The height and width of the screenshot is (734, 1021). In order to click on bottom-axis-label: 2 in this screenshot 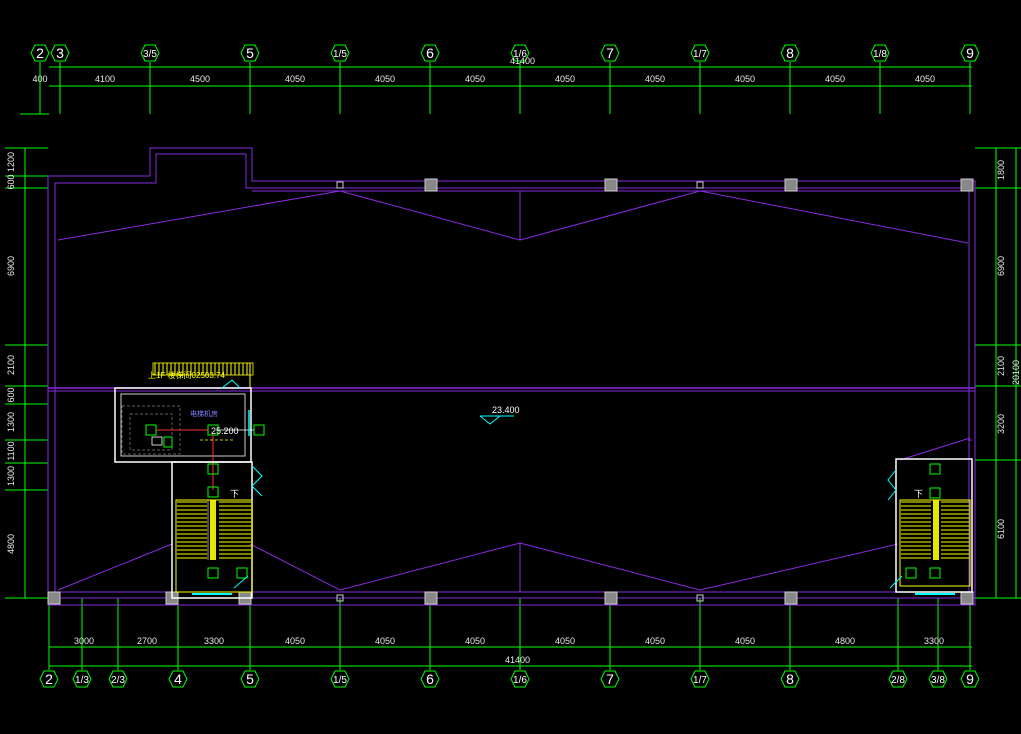, I will do `click(49, 679)`.